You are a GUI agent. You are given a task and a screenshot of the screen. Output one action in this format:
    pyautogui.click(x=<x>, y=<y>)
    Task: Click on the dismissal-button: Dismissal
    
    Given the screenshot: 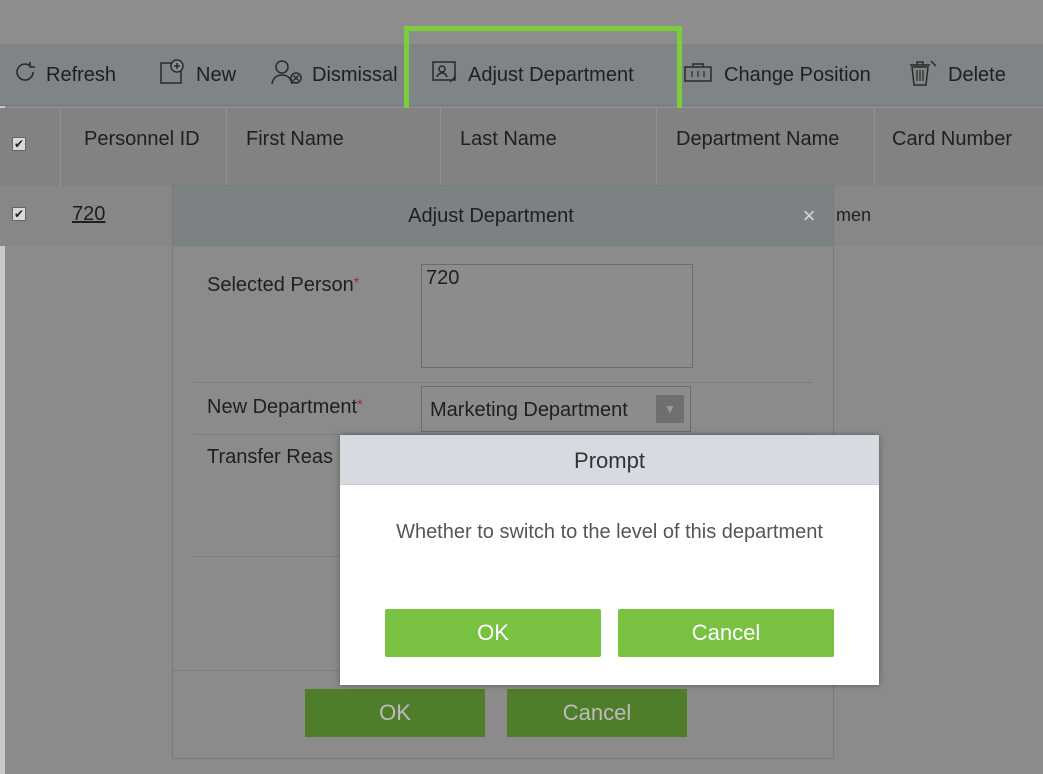 What is the action you would take?
    pyautogui.click(x=336, y=75)
    